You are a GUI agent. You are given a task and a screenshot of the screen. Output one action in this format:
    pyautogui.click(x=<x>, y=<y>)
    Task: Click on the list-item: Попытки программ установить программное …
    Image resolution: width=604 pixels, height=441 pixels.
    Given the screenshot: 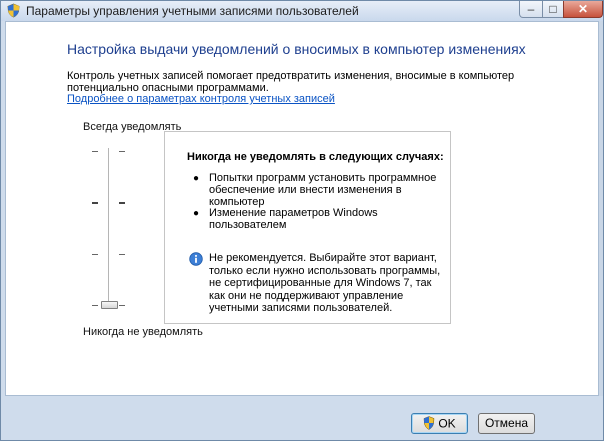 What is the action you would take?
    pyautogui.click(x=323, y=190)
    